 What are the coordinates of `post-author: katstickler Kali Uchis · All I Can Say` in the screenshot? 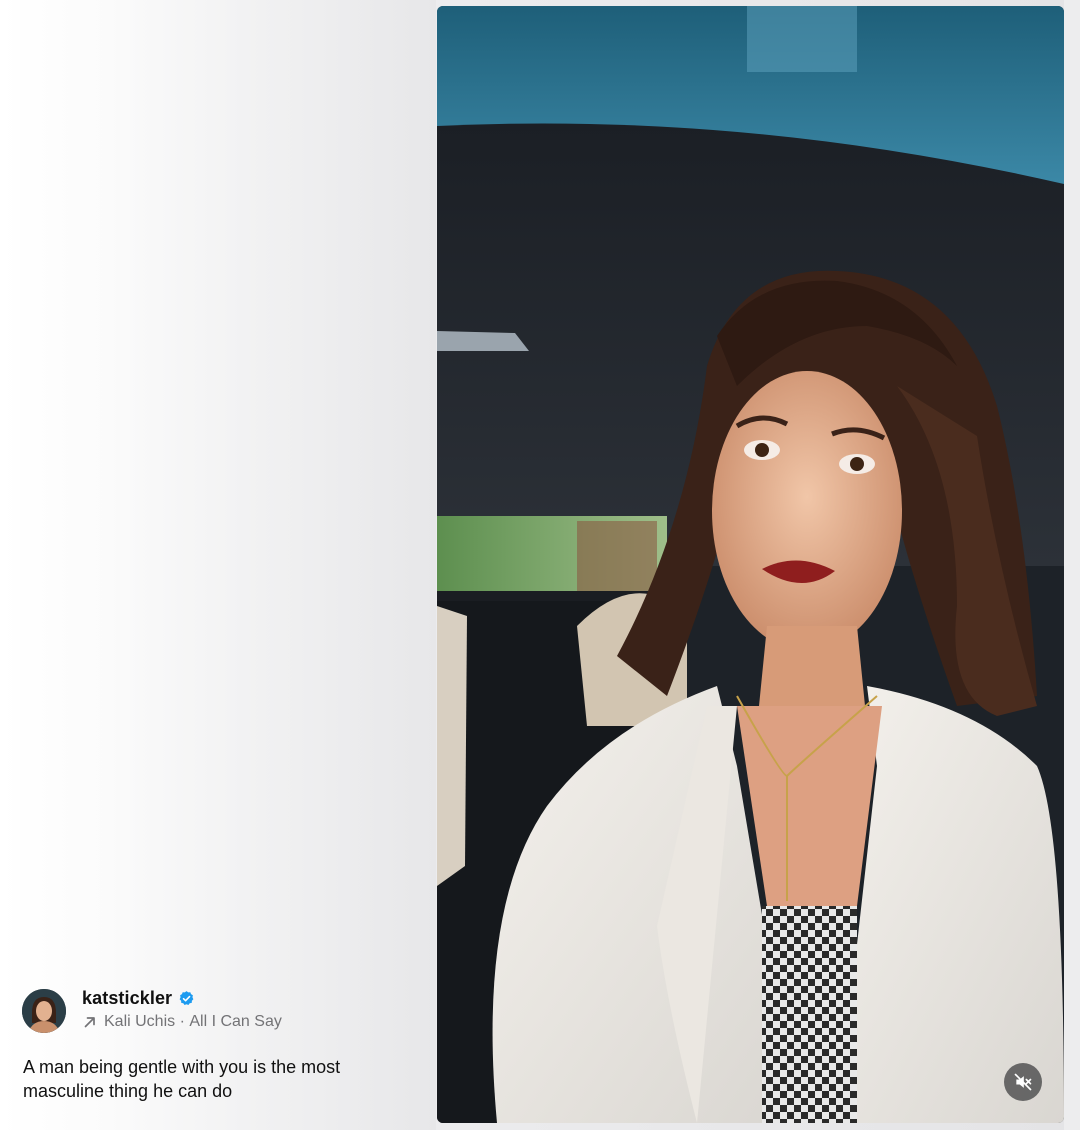 It's located at (222, 1012).